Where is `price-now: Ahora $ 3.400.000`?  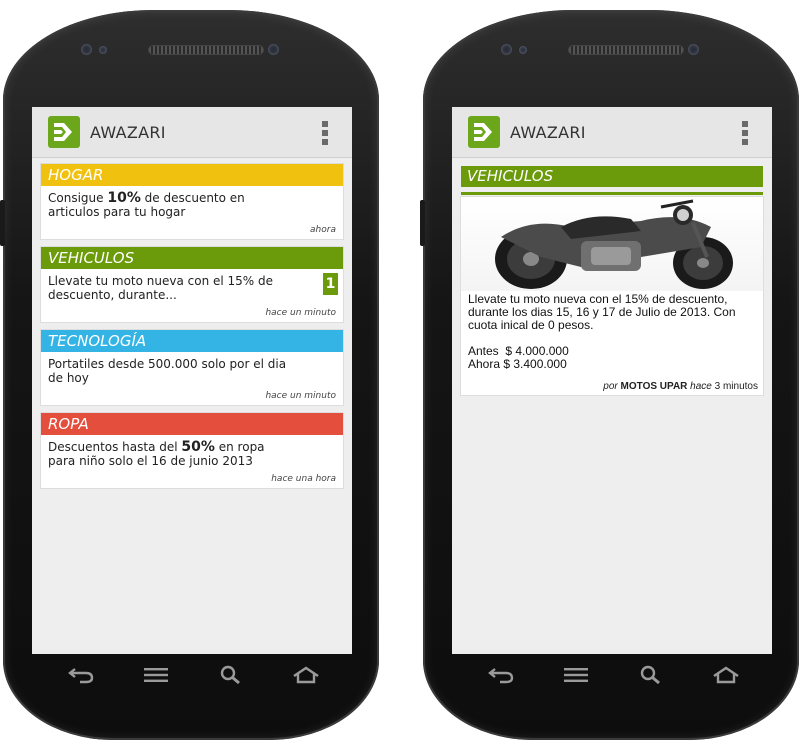 price-now: Ahora $ 3.400.000 is located at coordinates (517, 364).